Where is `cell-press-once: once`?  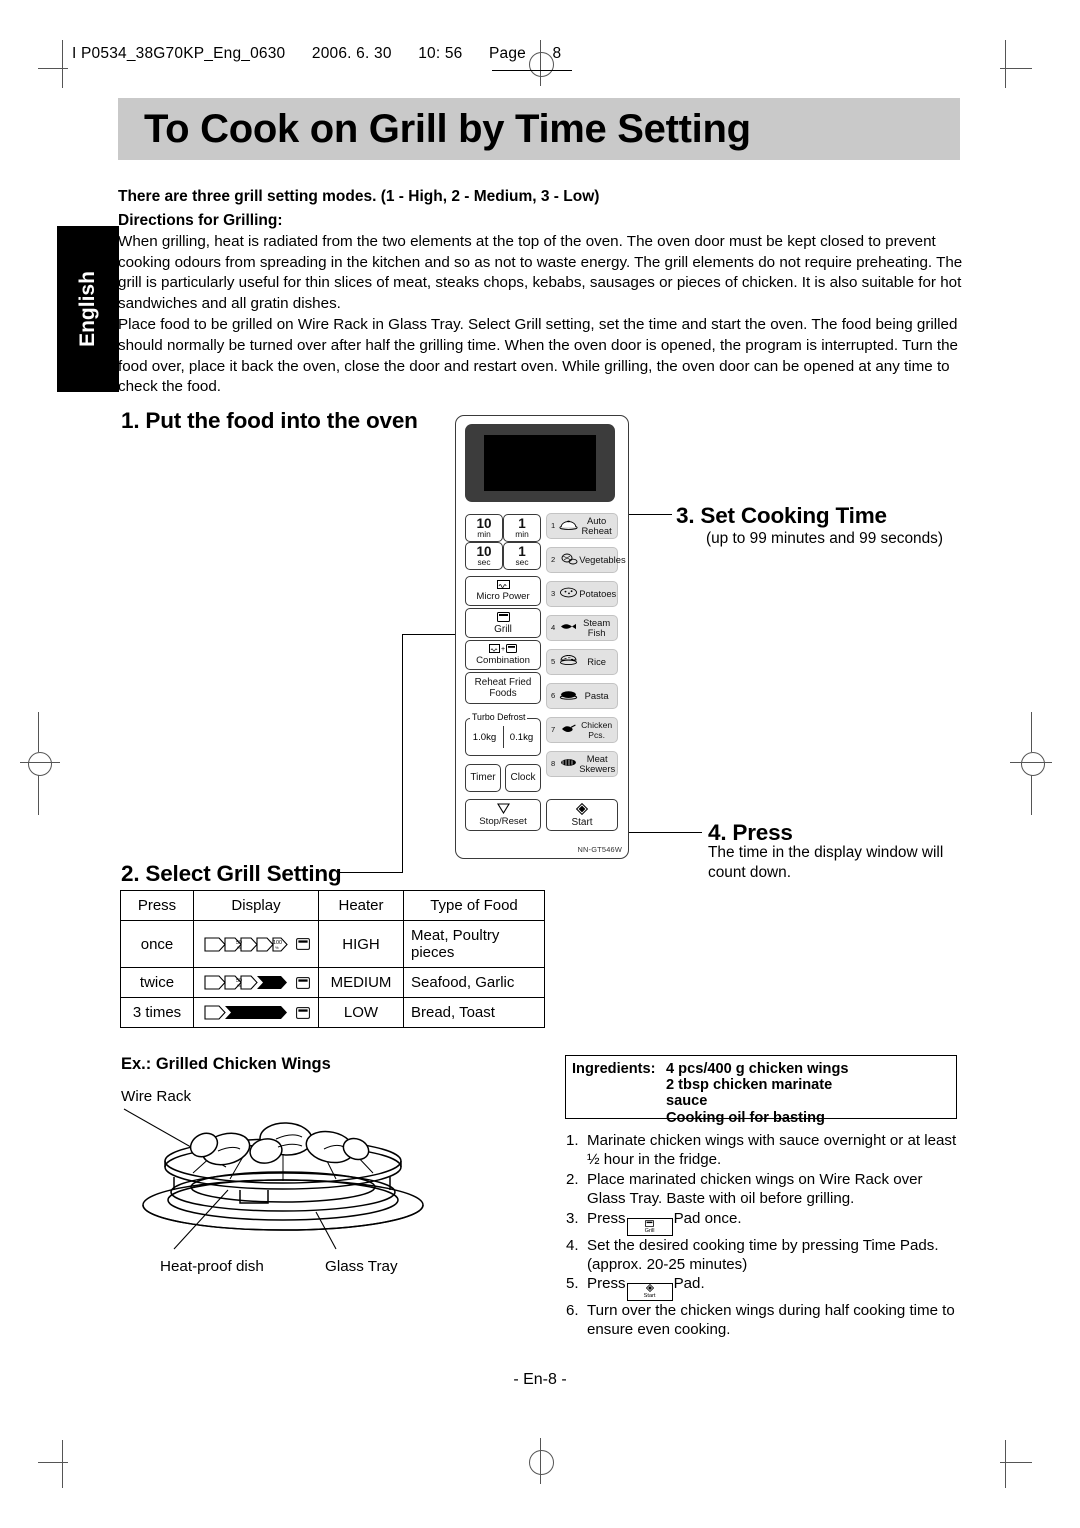
cell-press-once: once is located at coordinates (157, 944).